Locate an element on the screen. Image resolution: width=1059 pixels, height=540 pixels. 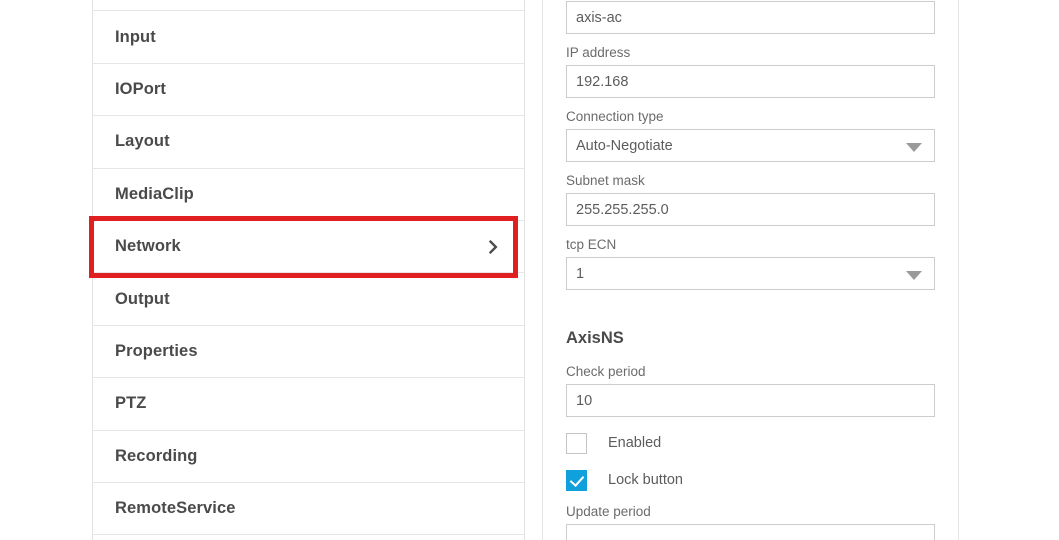
ip-address-input is located at coordinates (750, 81).